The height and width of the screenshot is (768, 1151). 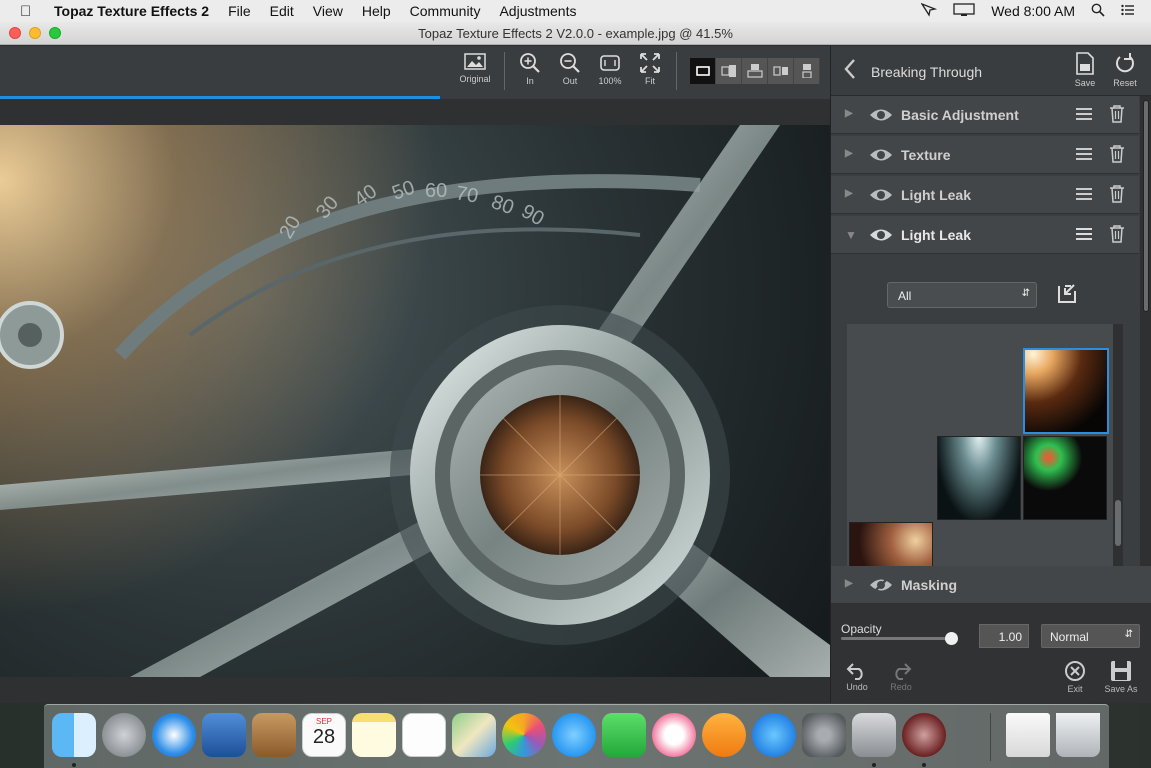 What do you see at coordinates (1067, 296) in the screenshot?
I see `import-icon` at bounding box center [1067, 296].